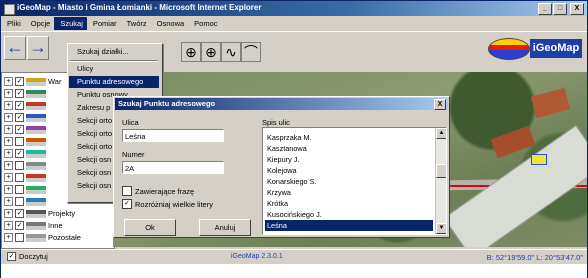 The image size is (588, 278). What do you see at coordinates (440, 181) in the screenshot?
I see `list-scrollbar: ▲ ▼` at bounding box center [440, 181].